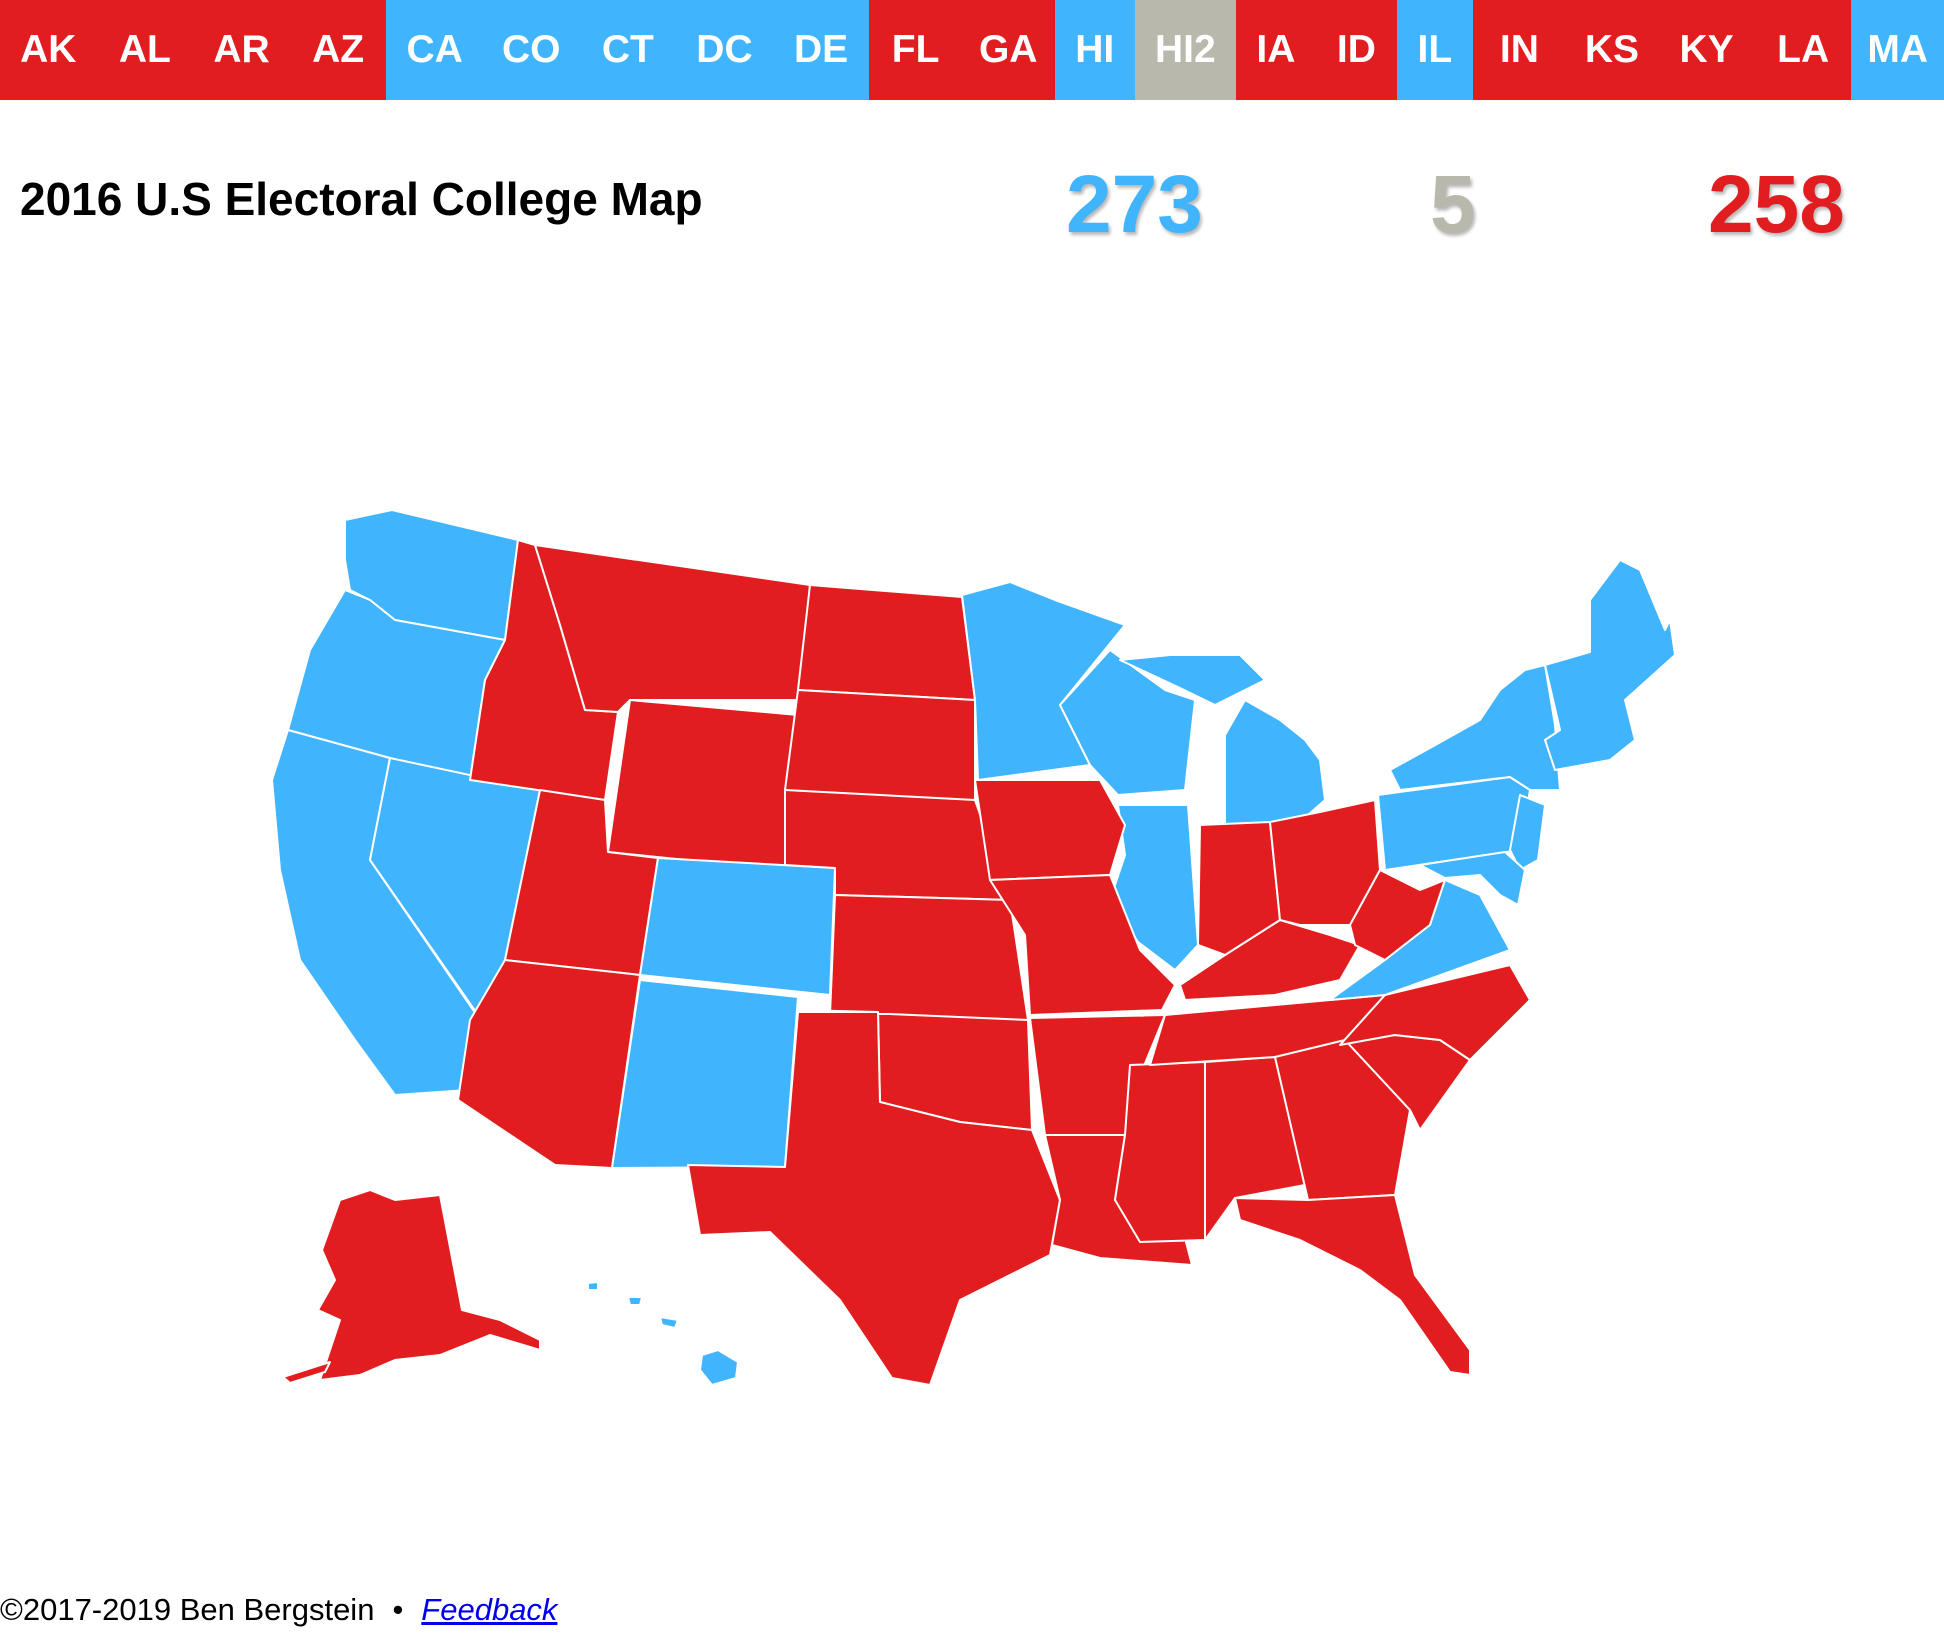  Describe the element at coordinates (1352, 1285) in the screenshot. I see `state-fl` at that location.